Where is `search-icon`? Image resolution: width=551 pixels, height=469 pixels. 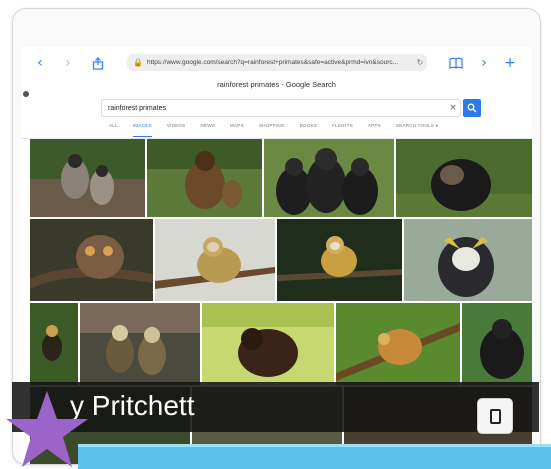 search-icon is located at coordinates (472, 108).